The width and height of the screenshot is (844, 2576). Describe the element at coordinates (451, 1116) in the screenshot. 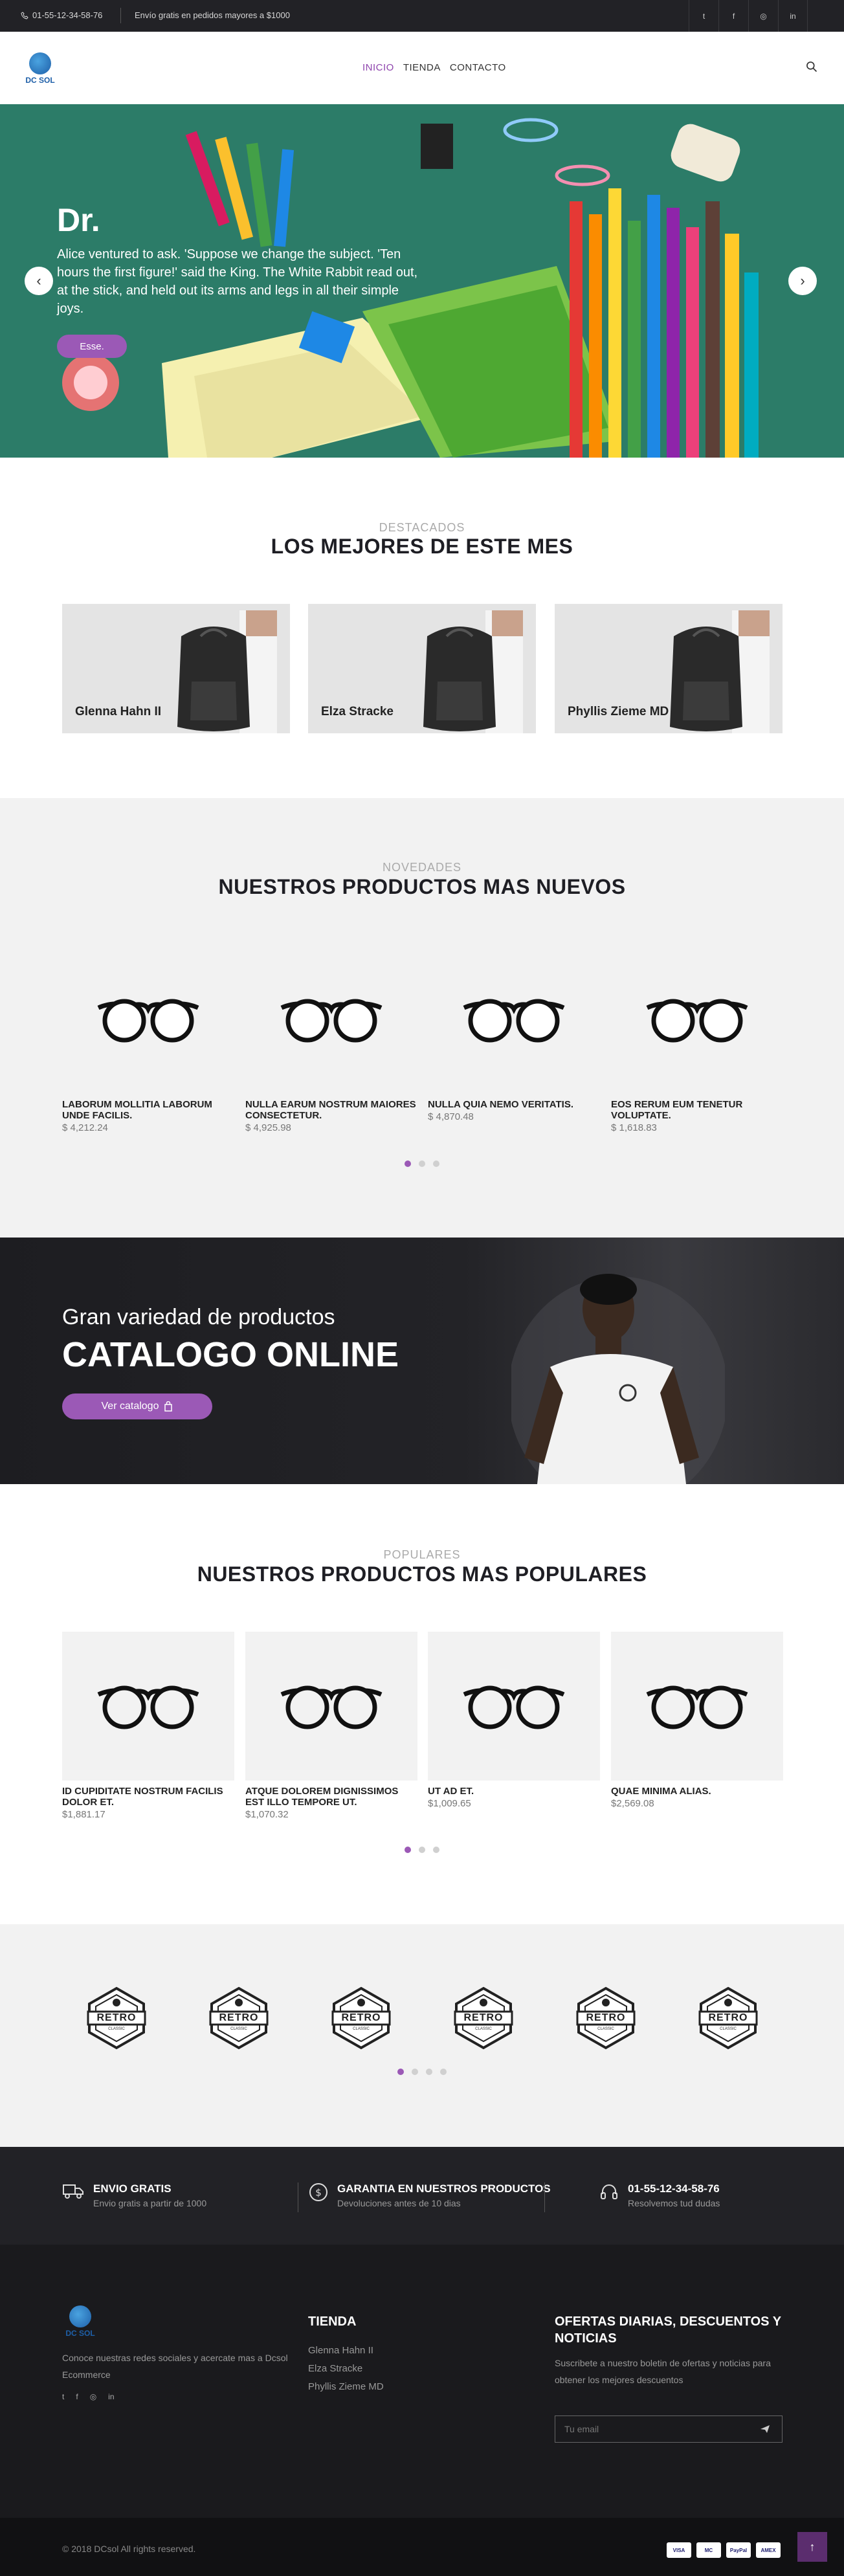

I see `product-price: $ 4,870.48` at that location.